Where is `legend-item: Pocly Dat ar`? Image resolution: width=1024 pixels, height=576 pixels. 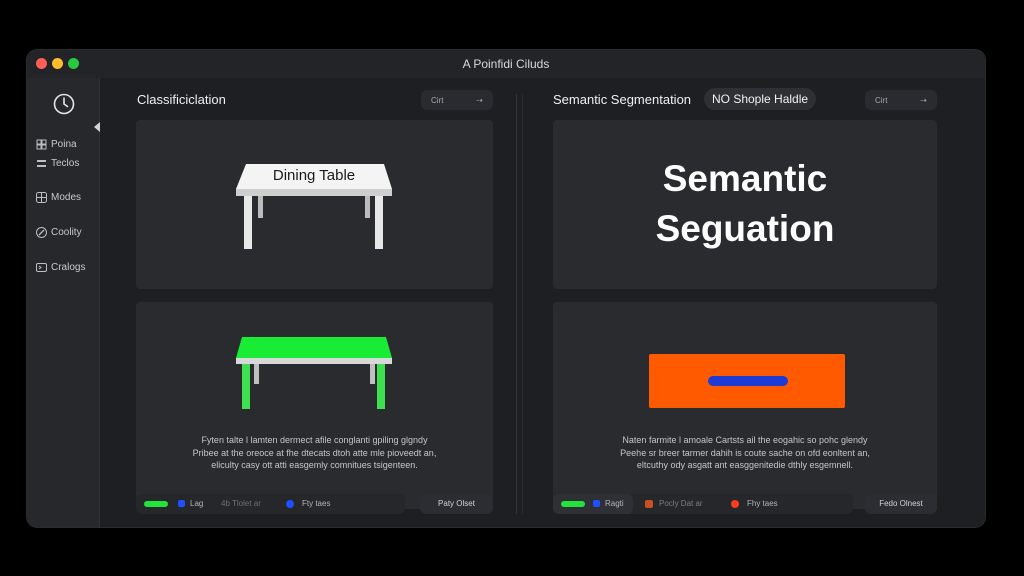
legend-item: Pocly Dat ar is located at coordinates (681, 503).